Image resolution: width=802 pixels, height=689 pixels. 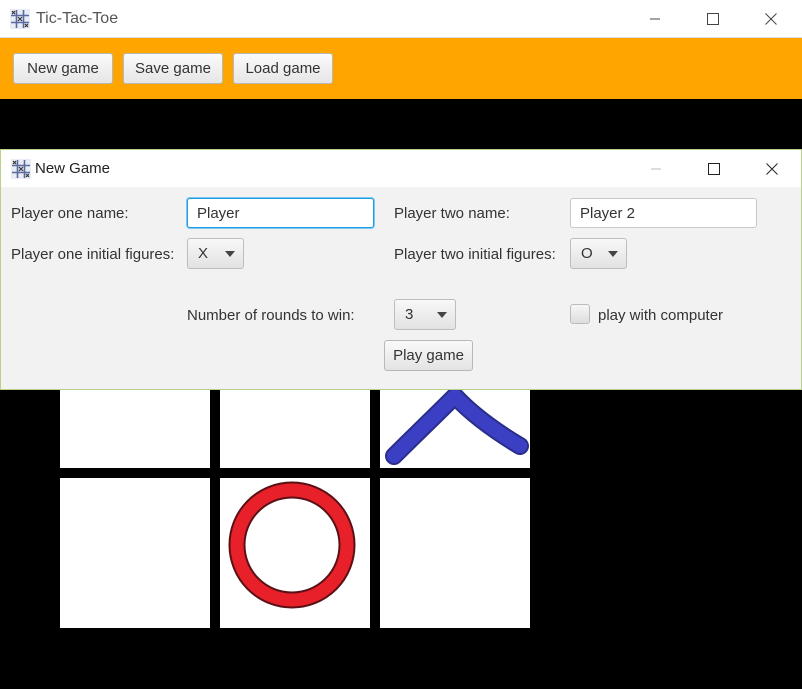 What do you see at coordinates (93, 254) in the screenshot?
I see `player-one-figures-label: Player one initial figures:` at bounding box center [93, 254].